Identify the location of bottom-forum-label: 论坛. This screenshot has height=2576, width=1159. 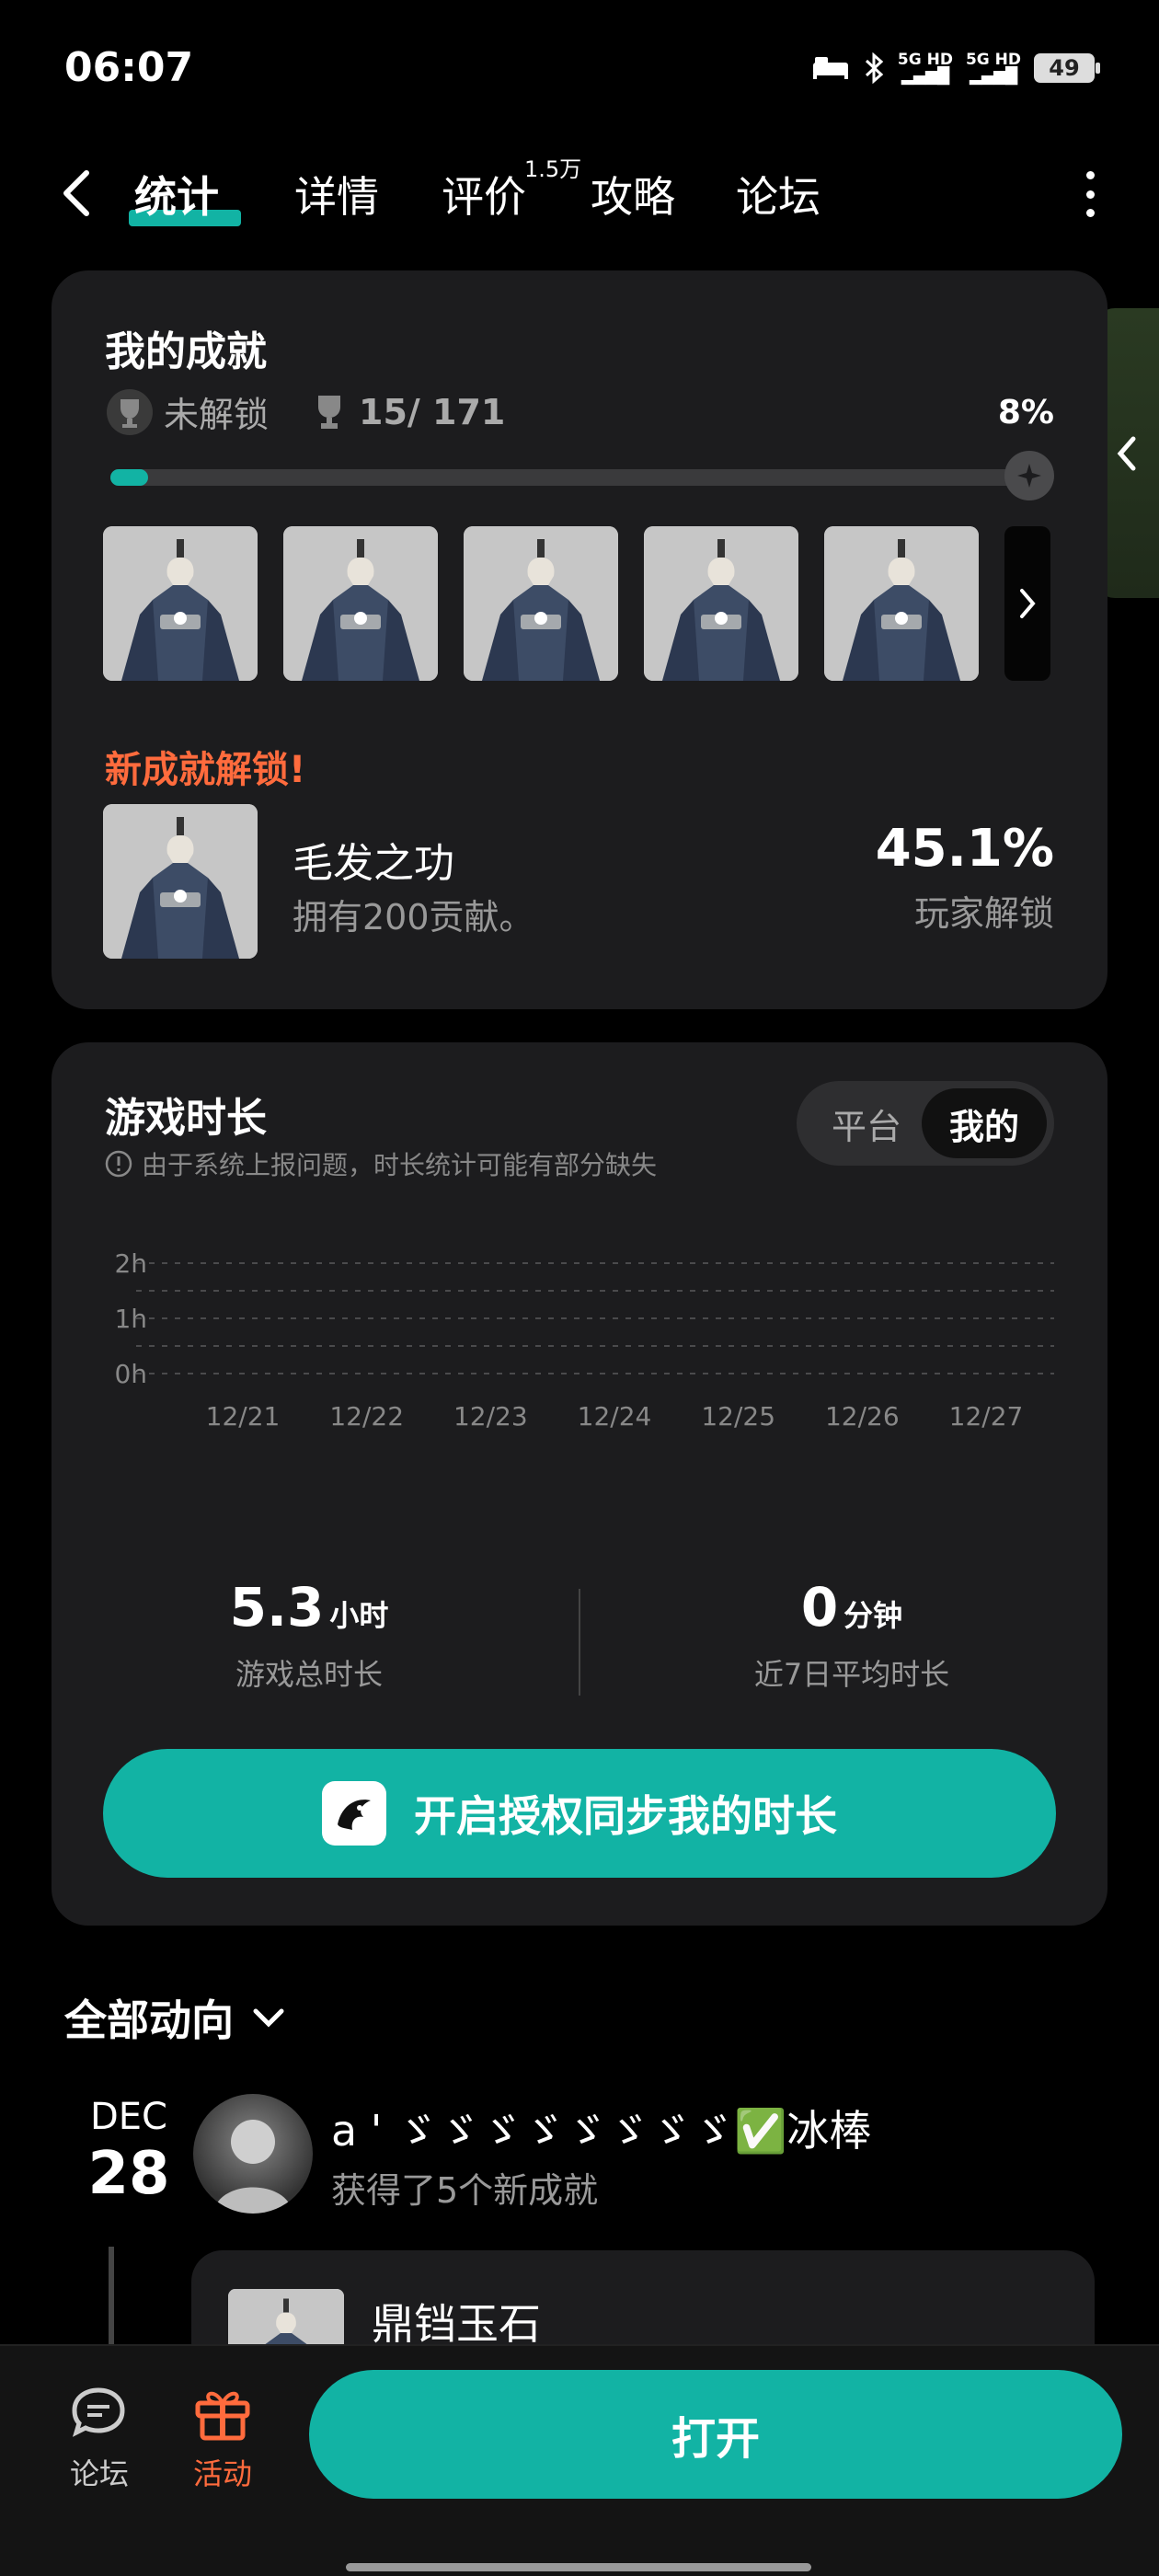
(99, 2473).